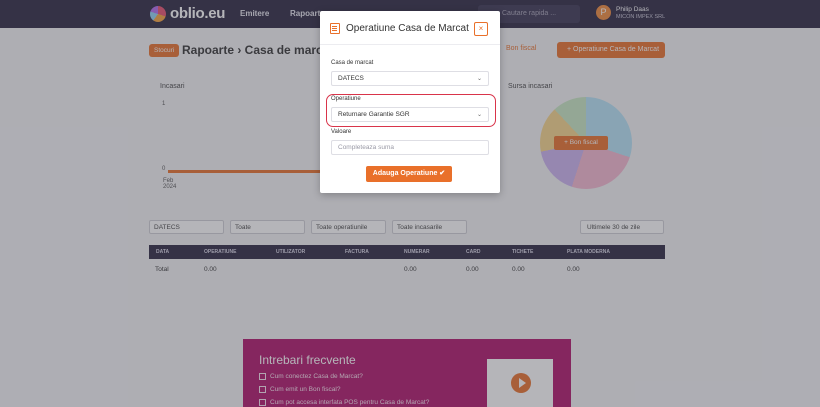 The width and height of the screenshot is (820, 407). What do you see at coordinates (341, 132) in the screenshot?
I see `valoare-label: Valoare` at bounding box center [341, 132].